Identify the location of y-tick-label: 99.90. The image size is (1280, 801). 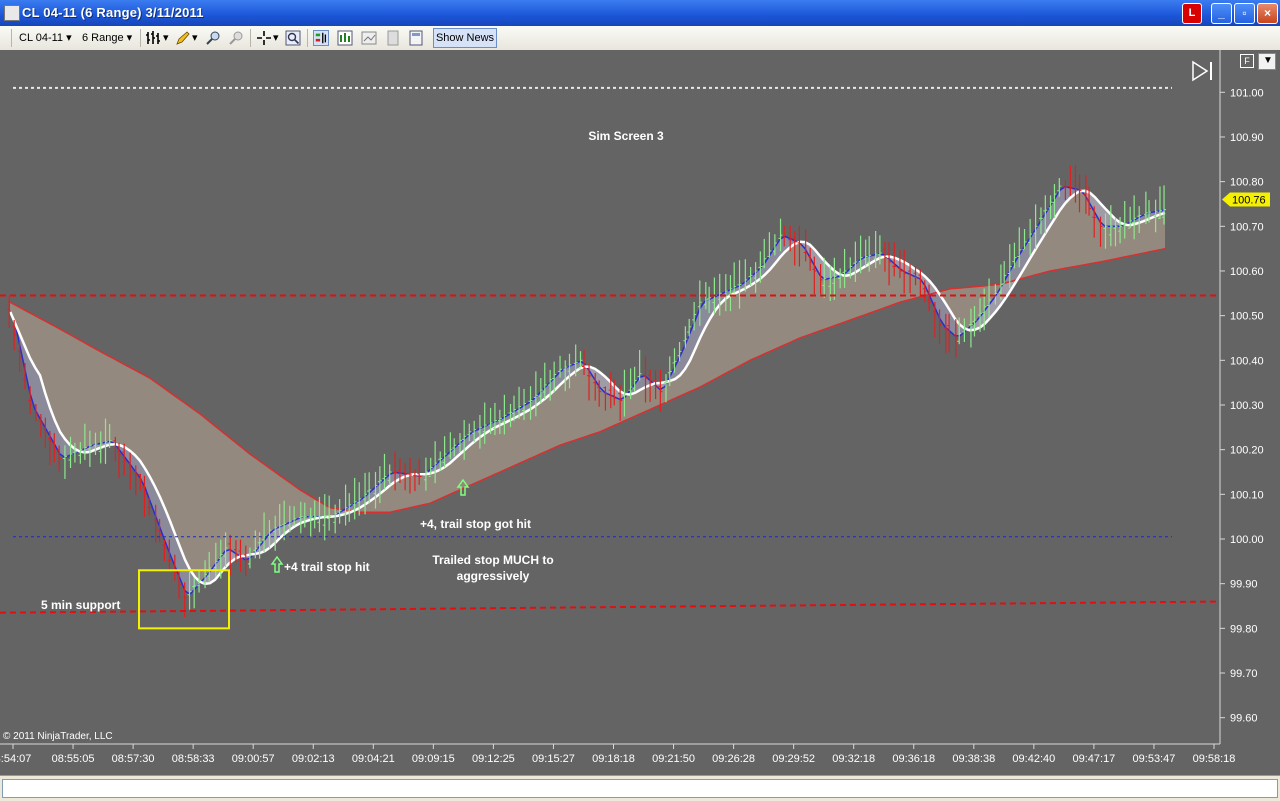
(1244, 585).